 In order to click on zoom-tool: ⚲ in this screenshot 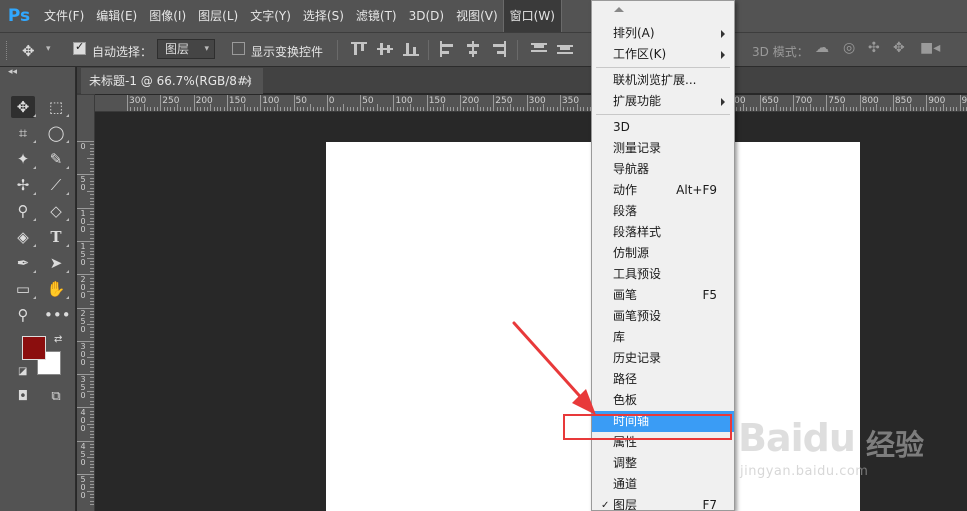, I will do `click(23, 315)`.